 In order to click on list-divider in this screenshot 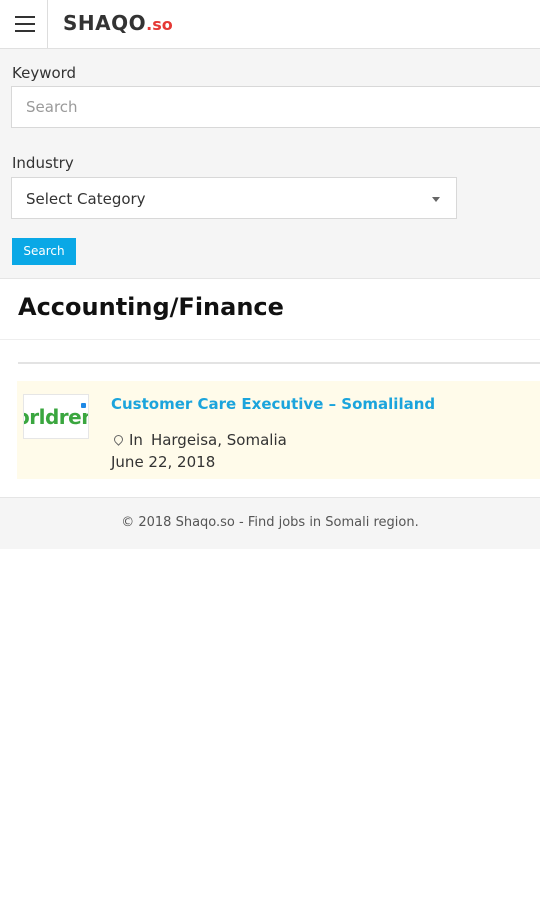, I will do `click(279, 363)`.